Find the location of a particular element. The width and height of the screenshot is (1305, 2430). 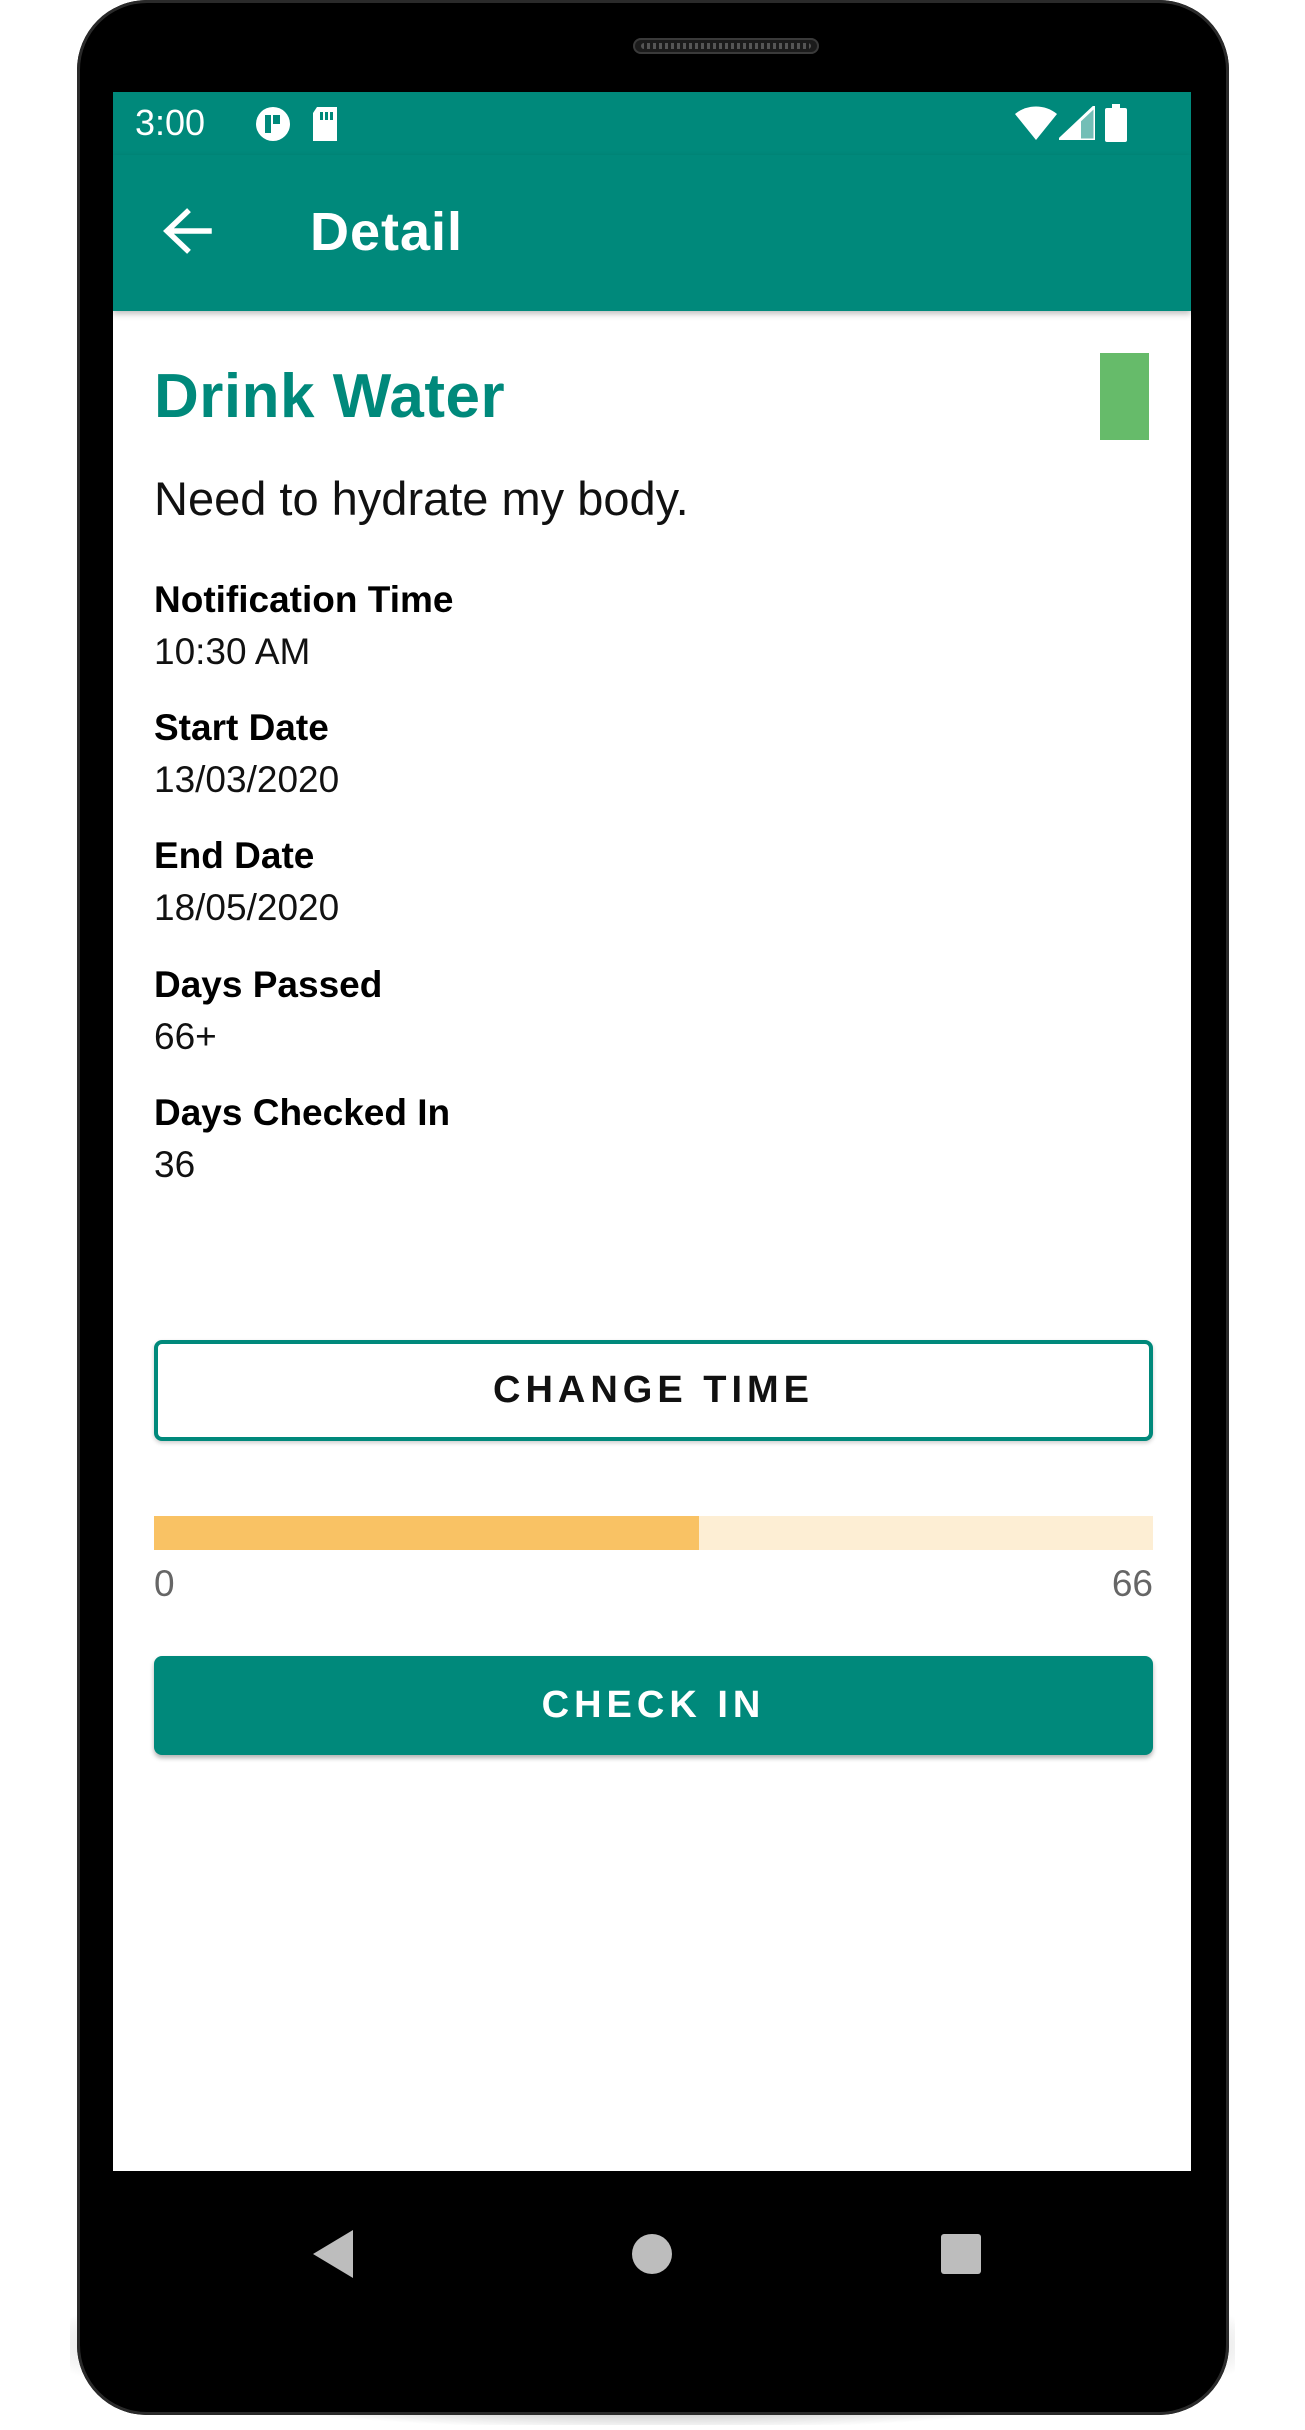

pinwheel-icon is located at coordinates (273, 126).